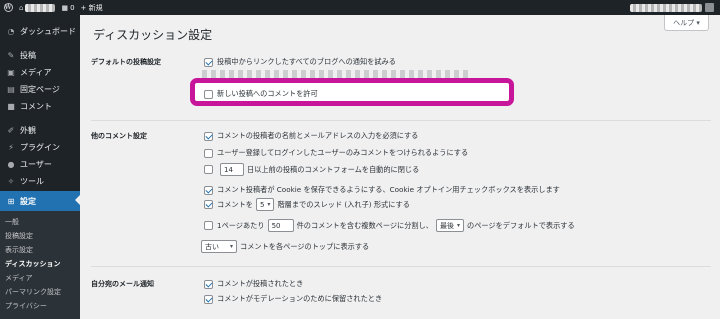  I want to click on allow-comments-option: 新しい投稿へのコメントを許可, so click(261, 94).